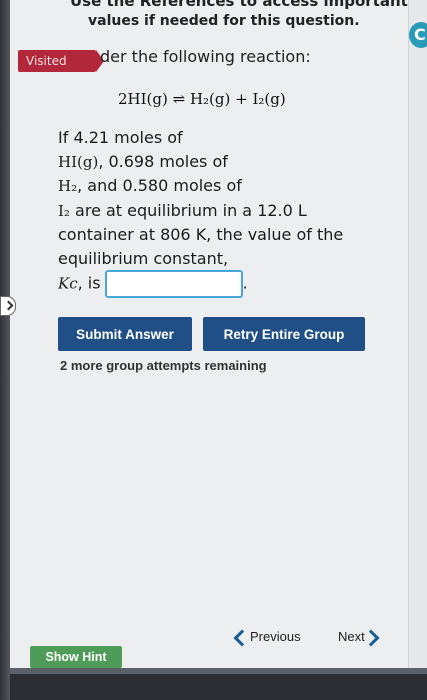 The image size is (427, 700). Describe the element at coordinates (239, 5) in the screenshot. I see `references-note-line1: Use the References to access important` at that location.